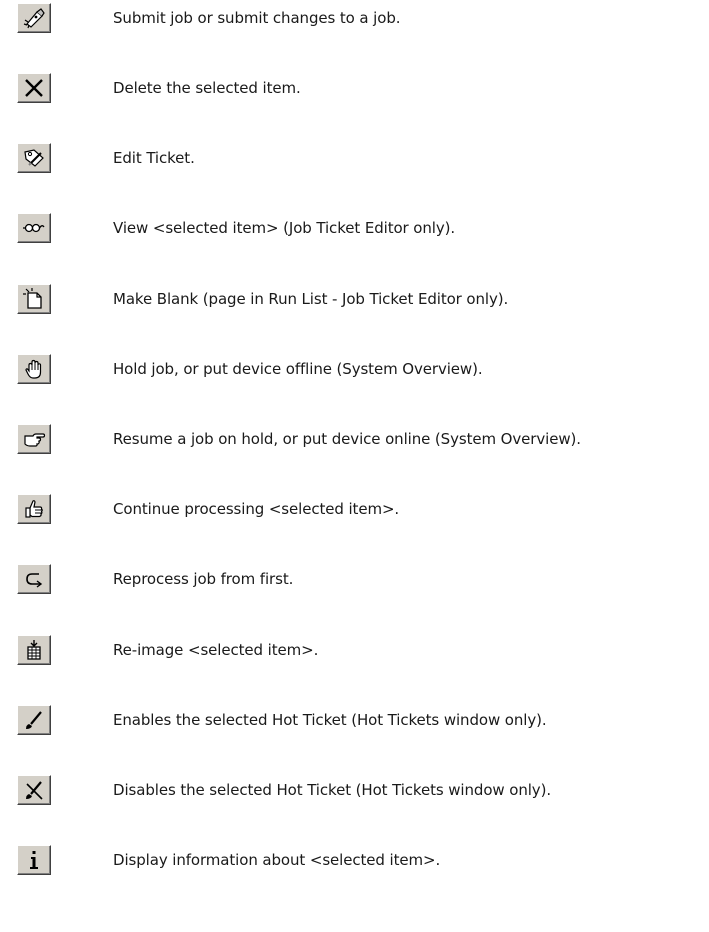 The width and height of the screenshot is (709, 932). I want to click on legend-text-edit-ticket: Edit Ticket., so click(154, 158).